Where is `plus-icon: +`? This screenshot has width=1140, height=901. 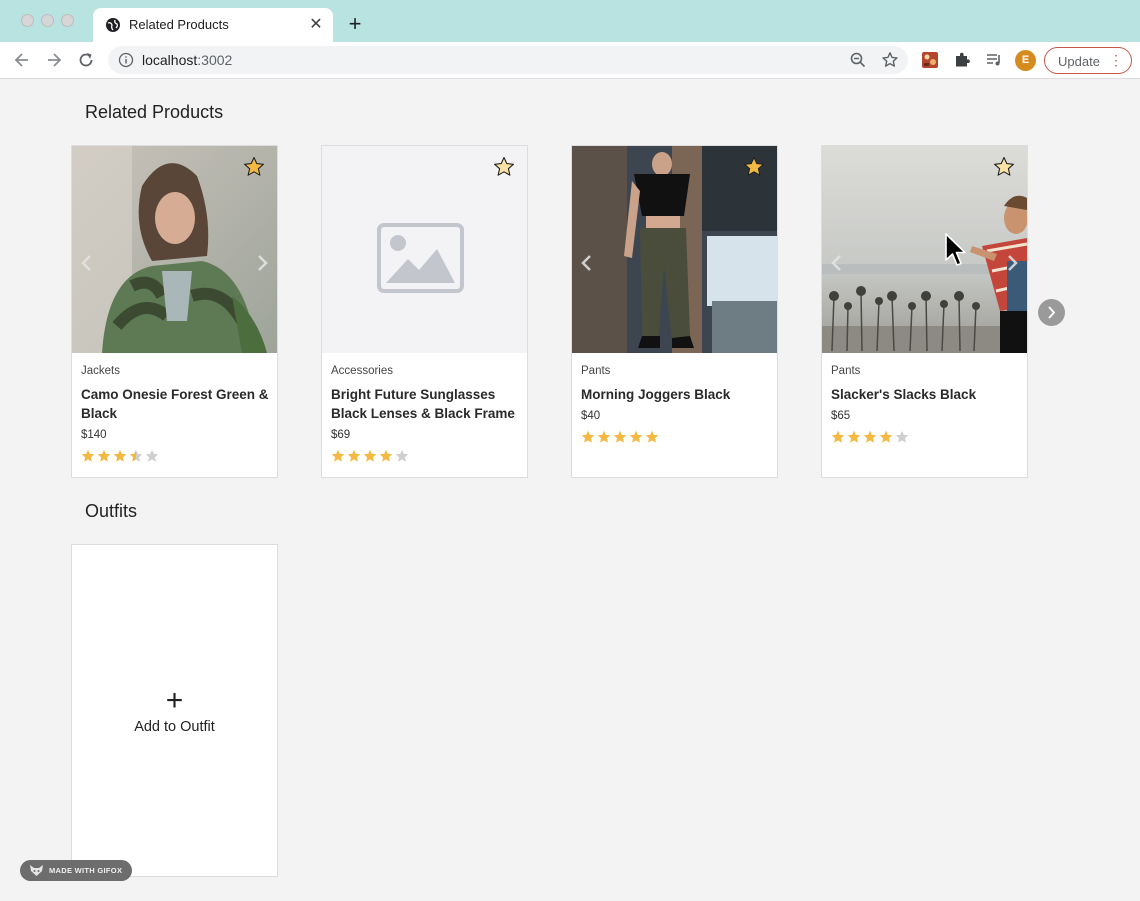 plus-icon: + is located at coordinates (174, 700).